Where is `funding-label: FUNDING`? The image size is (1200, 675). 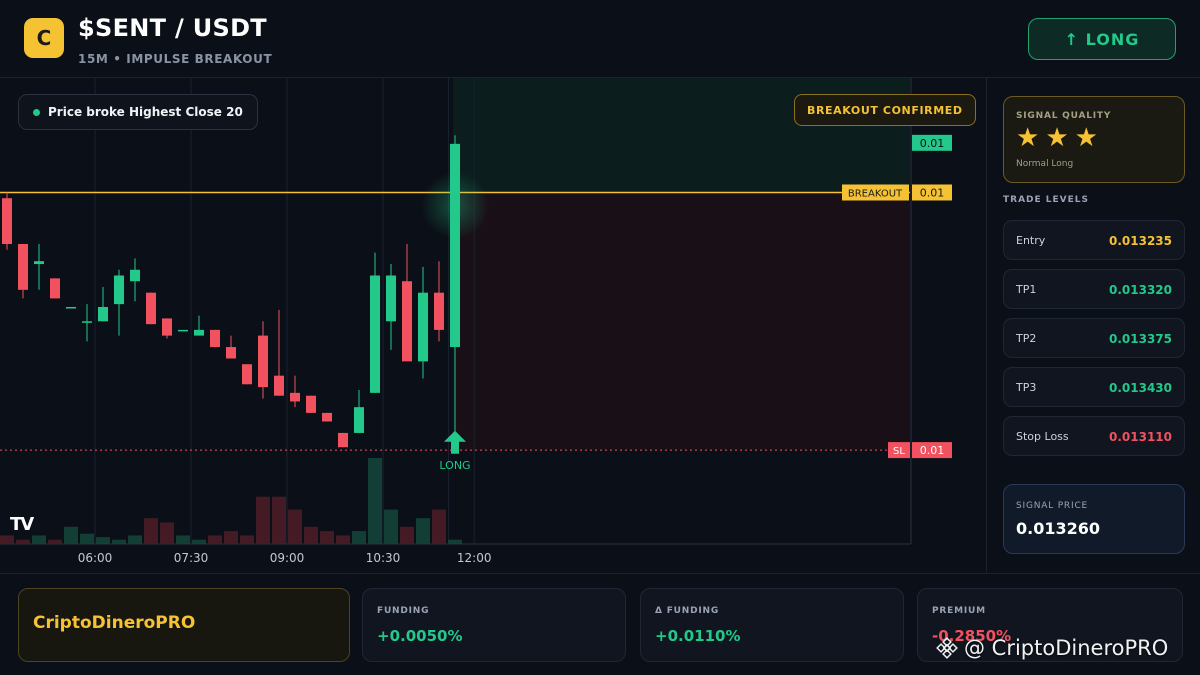 funding-label: FUNDING is located at coordinates (403, 611).